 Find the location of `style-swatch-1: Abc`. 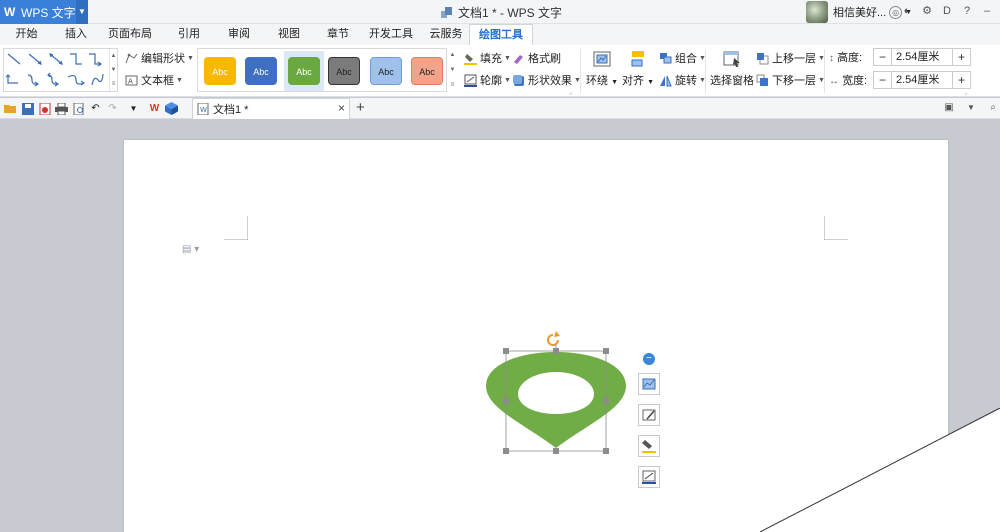

style-swatch-1: Abc is located at coordinates (220, 71).